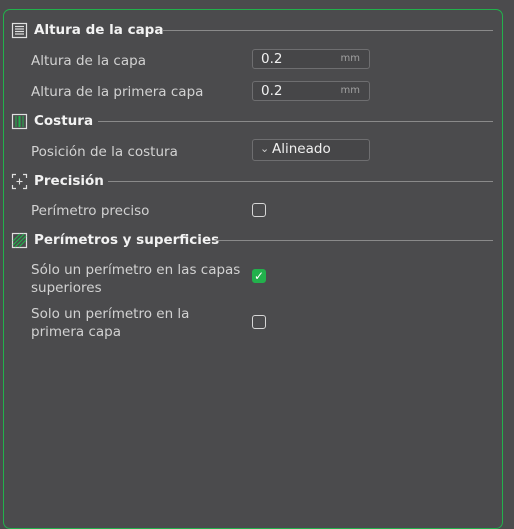  Describe the element at coordinates (64, 121) in the screenshot. I see `section-title: Costura` at that location.